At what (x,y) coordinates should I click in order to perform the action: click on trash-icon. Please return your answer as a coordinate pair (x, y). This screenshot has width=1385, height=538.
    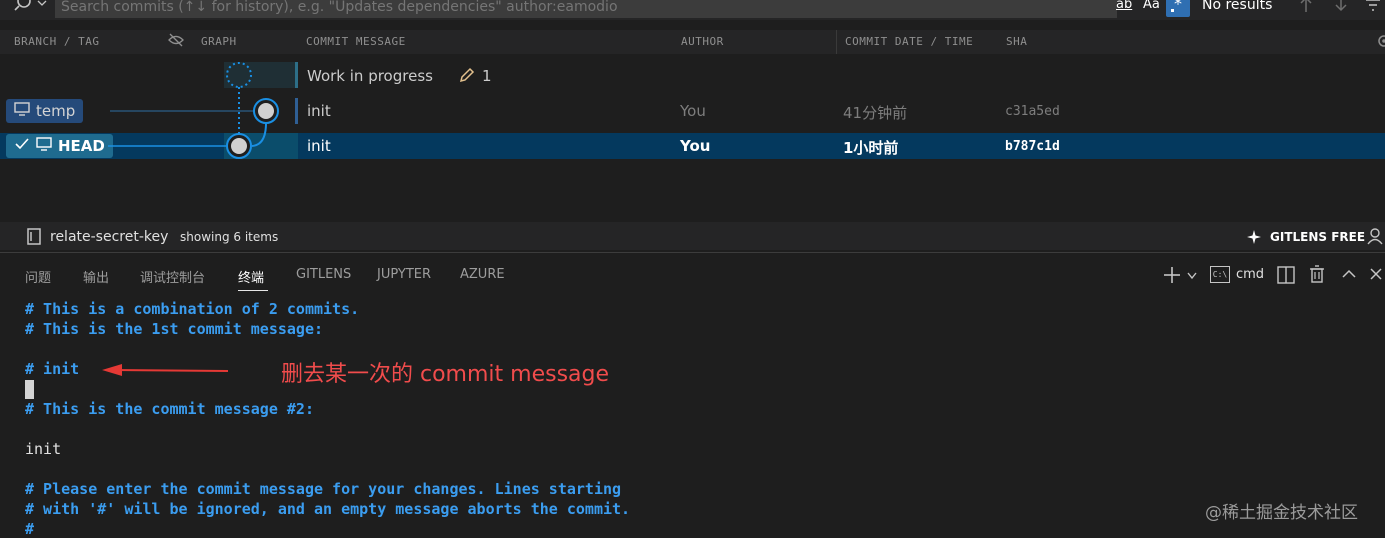
    Looking at the image, I should click on (1317, 276).